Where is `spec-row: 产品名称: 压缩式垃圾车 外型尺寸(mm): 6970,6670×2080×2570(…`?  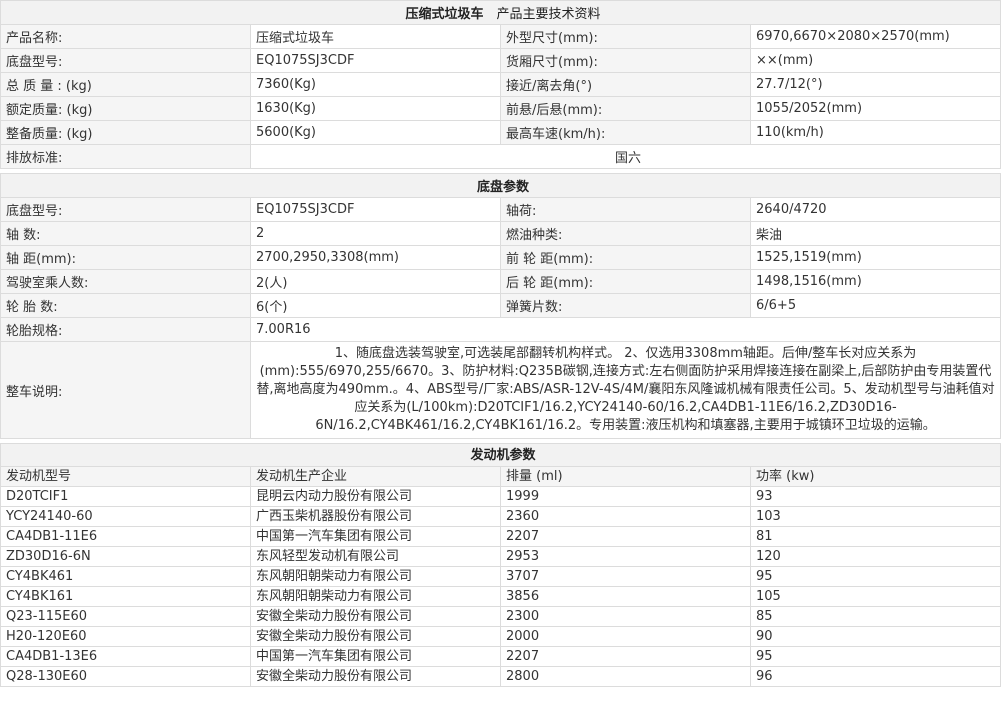 spec-row: 产品名称: 压缩式垃圾车 外型尺寸(mm): 6970,6670×2080×2570(… is located at coordinates (501, 36).